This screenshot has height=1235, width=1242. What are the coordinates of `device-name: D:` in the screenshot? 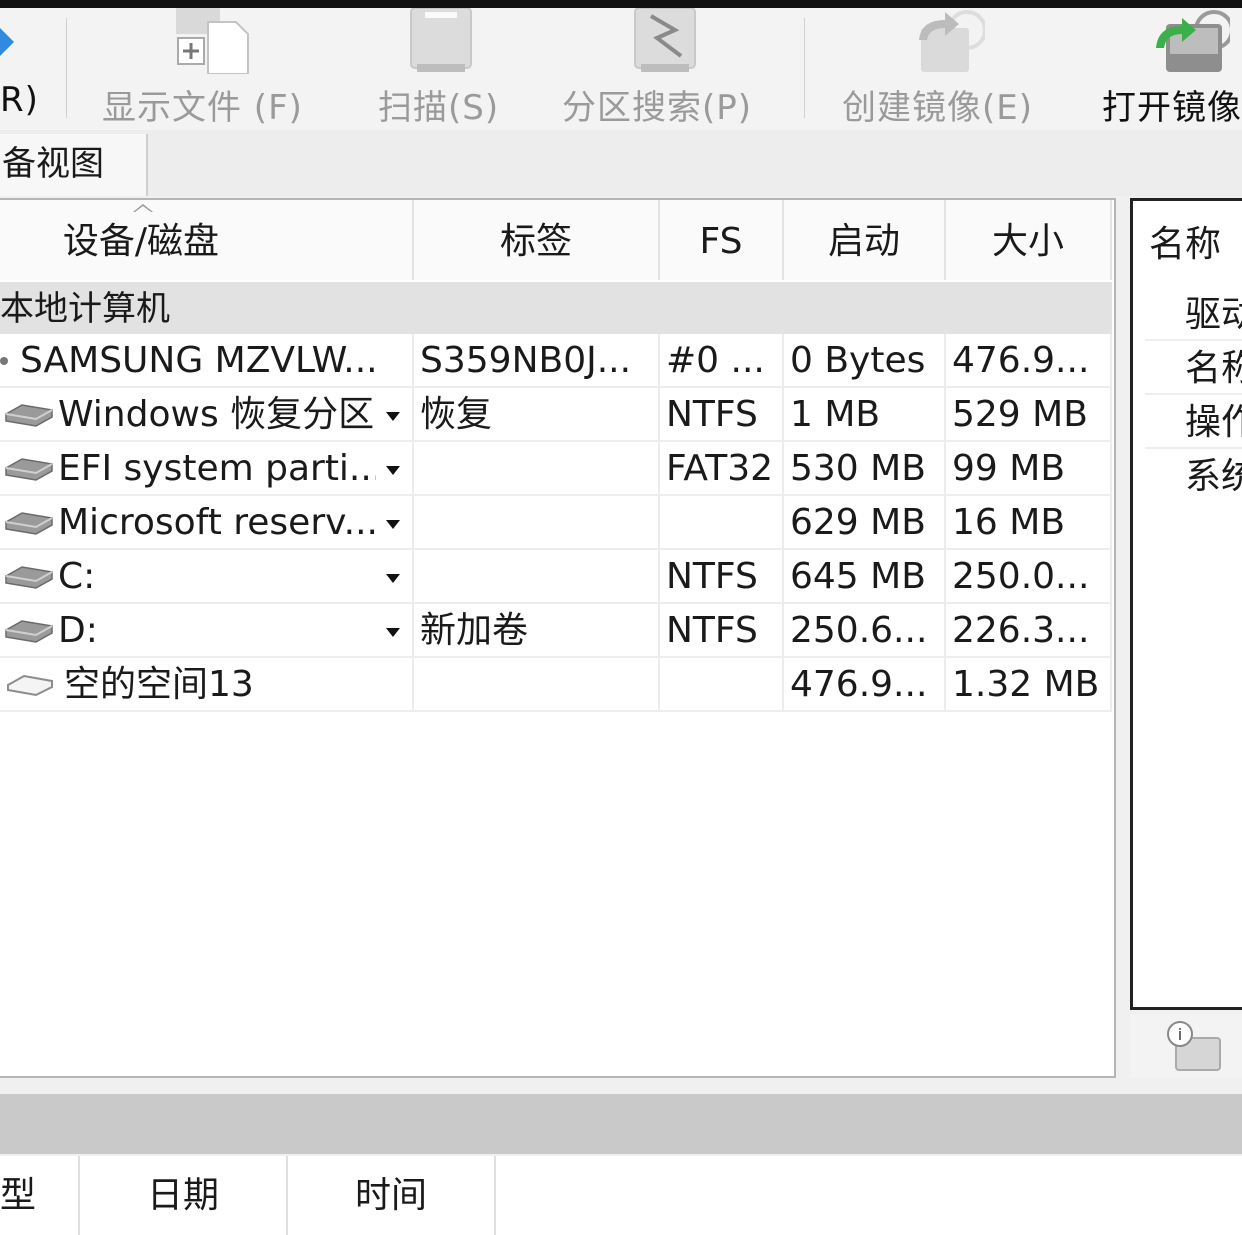 It's located at (78, 630).